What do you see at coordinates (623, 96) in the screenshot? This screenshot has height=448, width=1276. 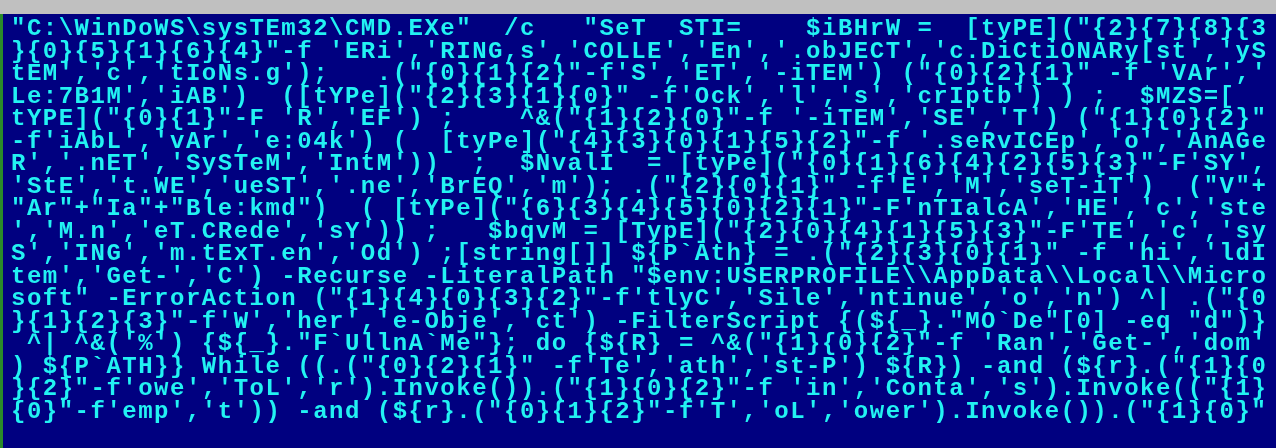 I see `console-line: Le:7B1M','iAB') ([tYPe]("{2}{3}{1}{0}" -f'Ock','l','s','crIptb') ) ; $MZS=[` at bounding box center [623, 96].